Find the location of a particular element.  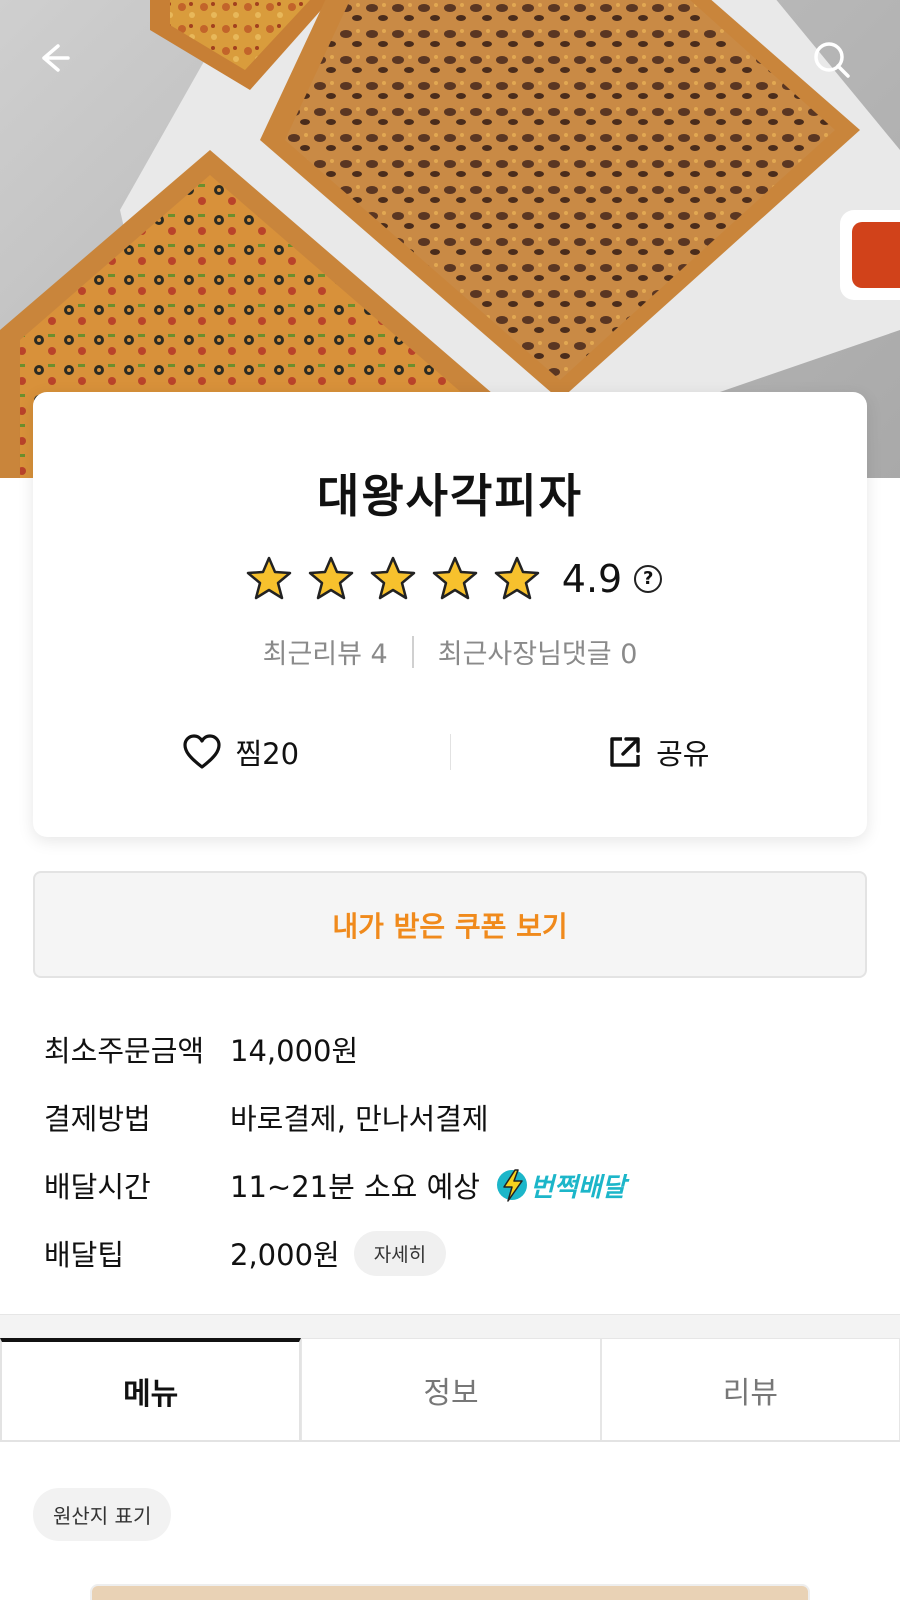

flash-delivery-badge: 번쩍배달 is located at coordinates (561, 1185).